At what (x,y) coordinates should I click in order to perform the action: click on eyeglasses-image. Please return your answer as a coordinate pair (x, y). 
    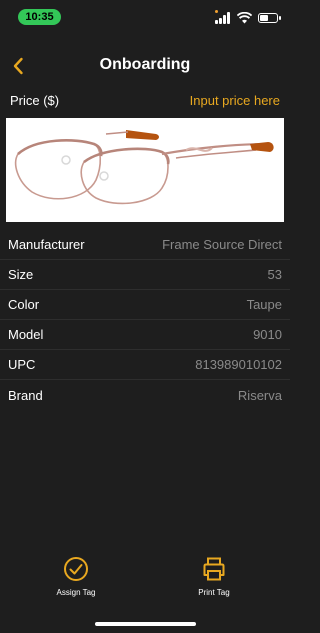
    Looking at the image, I should click on (144, 167).